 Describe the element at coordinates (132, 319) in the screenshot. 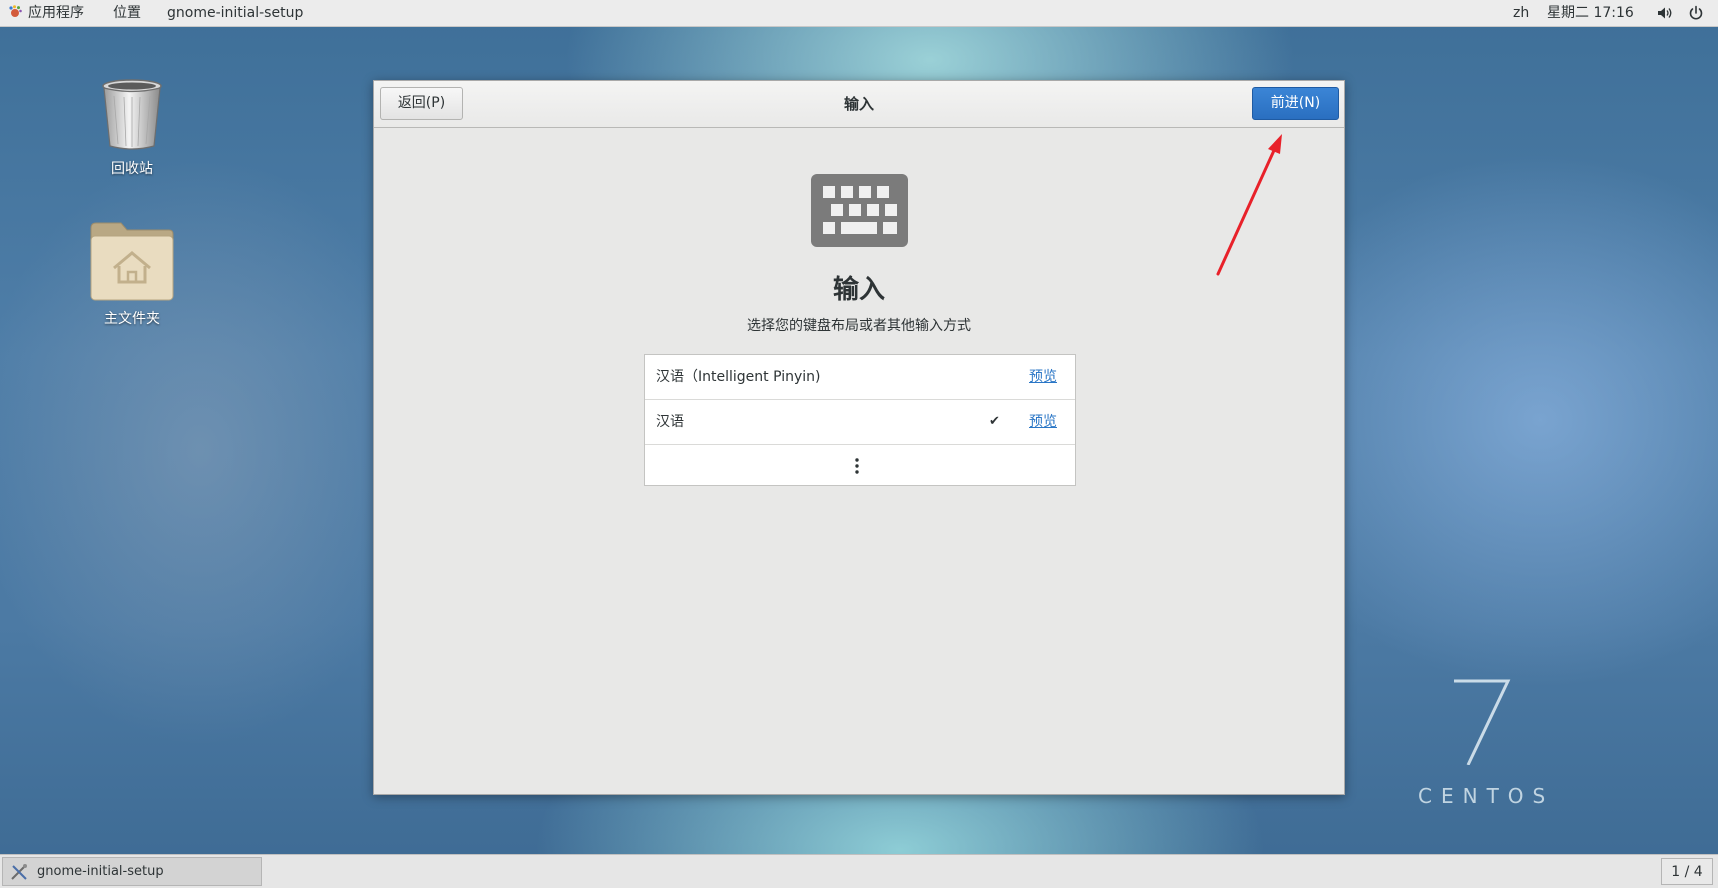

I see `desktop-icon-label: 主文件夹` at that location.